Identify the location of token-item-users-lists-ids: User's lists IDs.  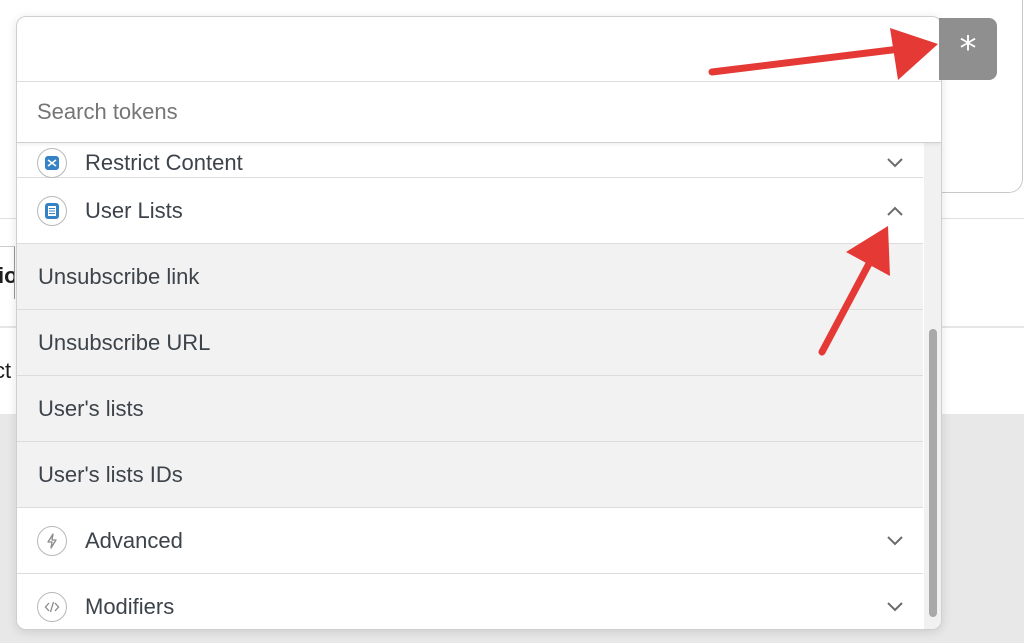
(470, 475).